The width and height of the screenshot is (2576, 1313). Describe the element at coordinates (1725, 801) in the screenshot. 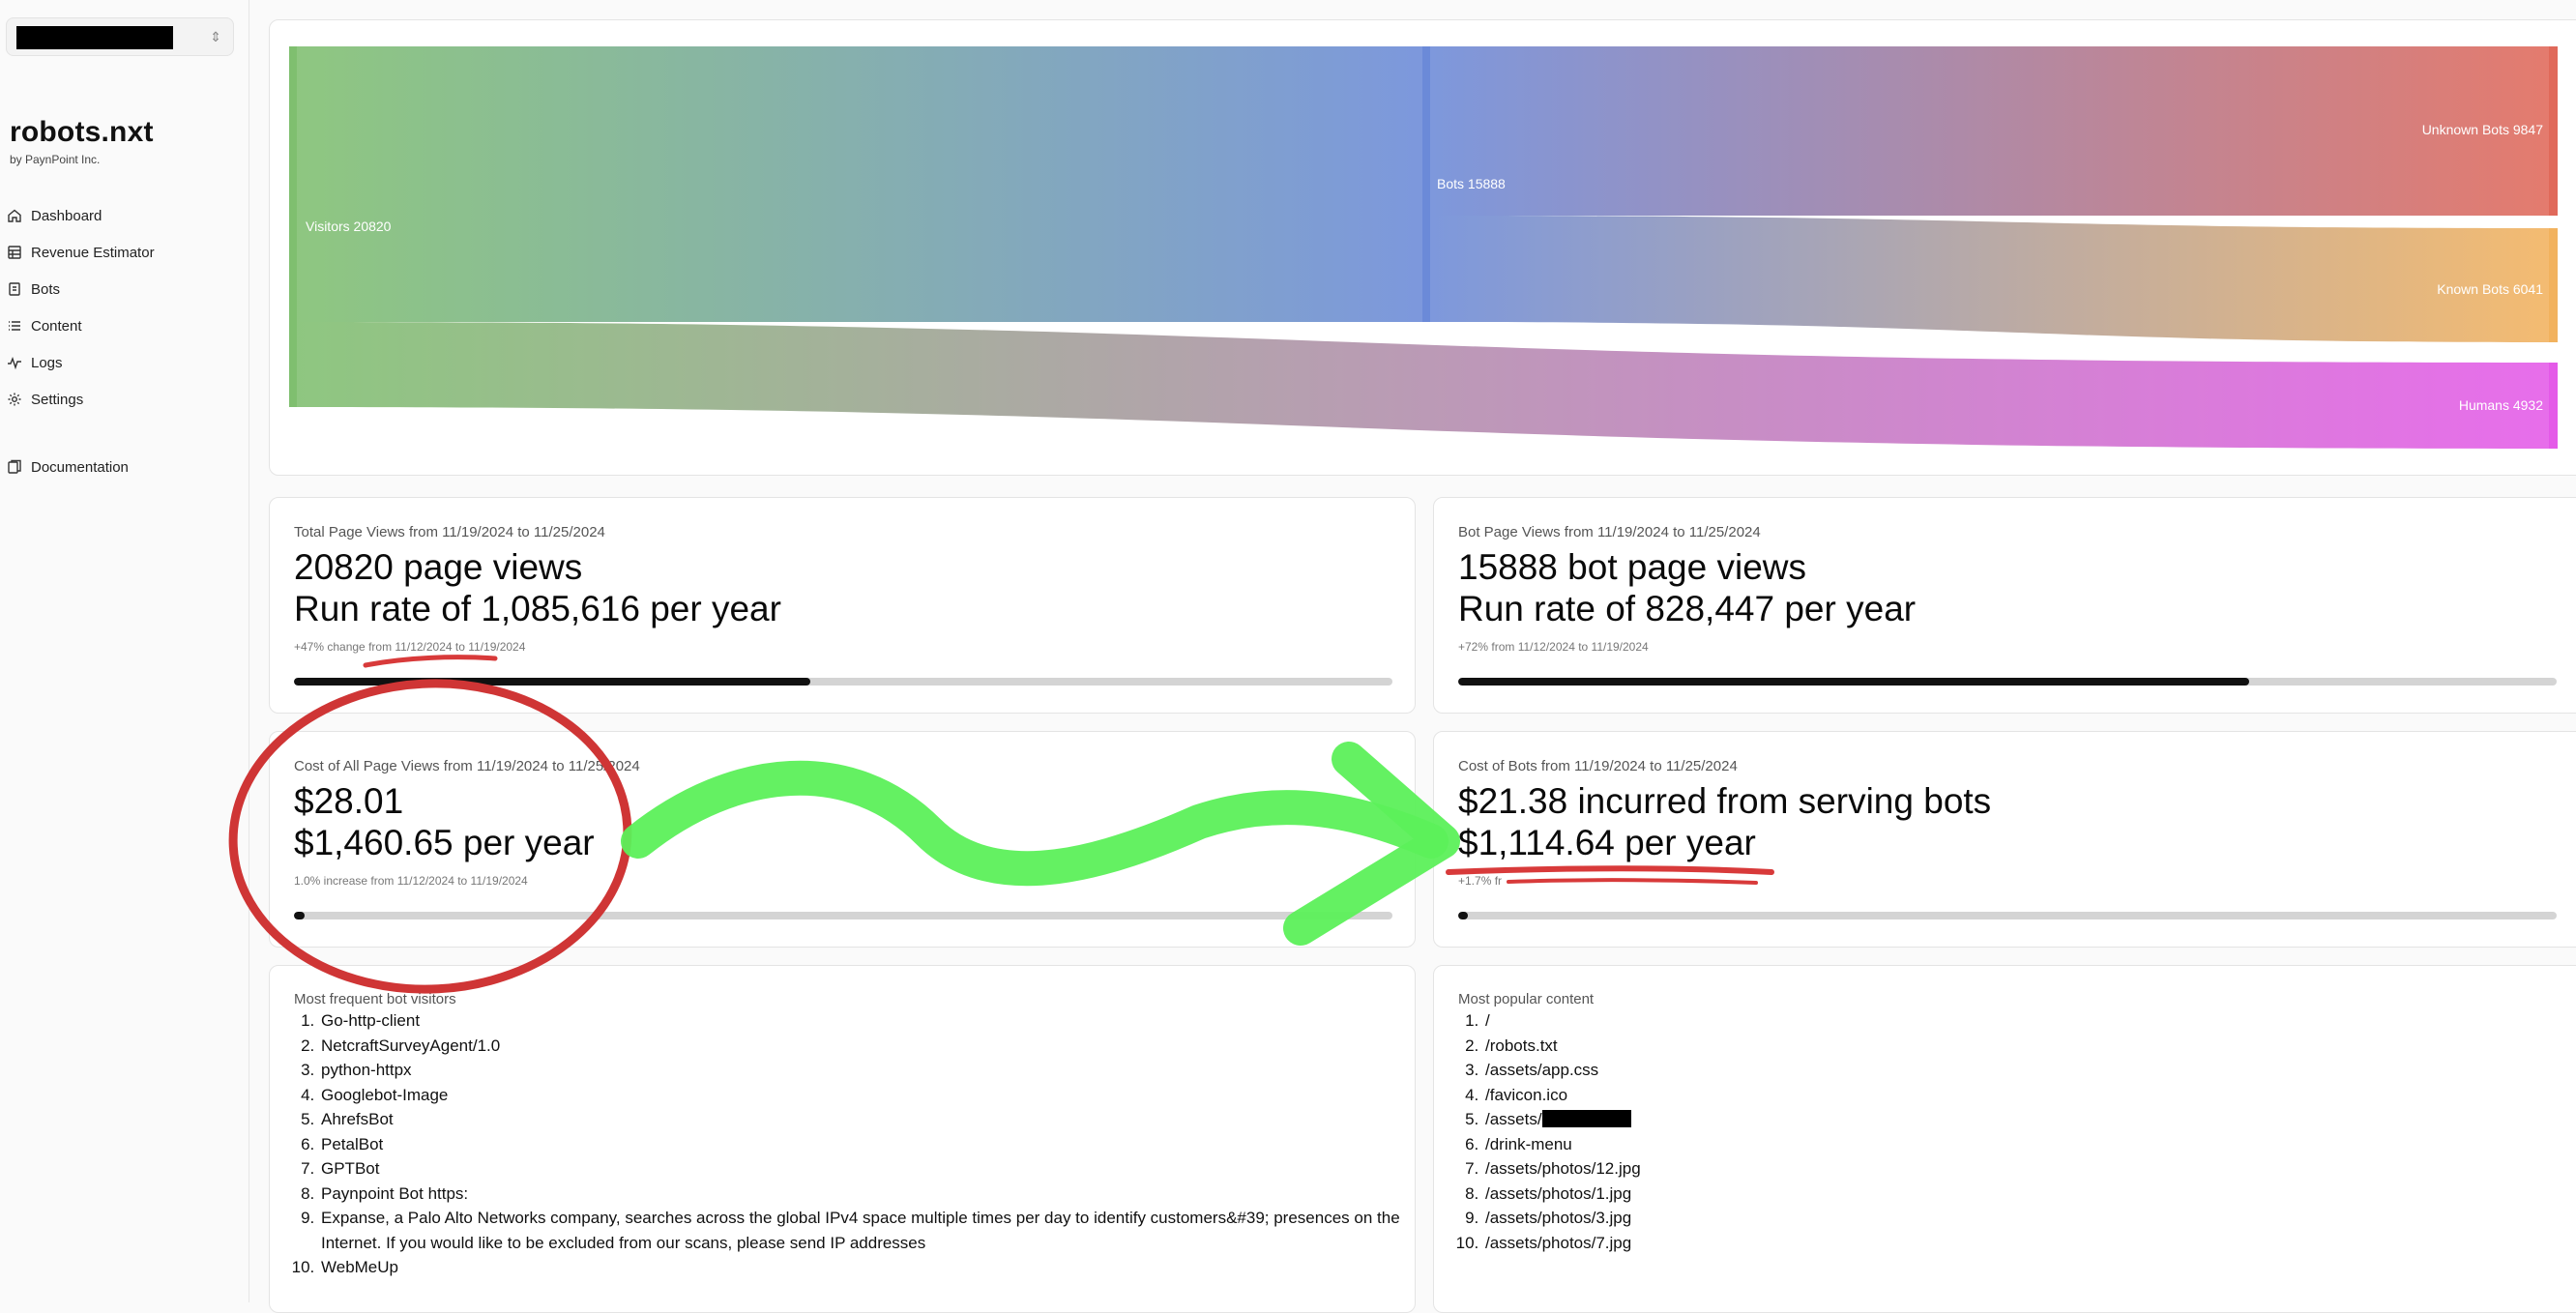

I see `cost-bots-value: $21.38 incurred from serving bots` at that location.